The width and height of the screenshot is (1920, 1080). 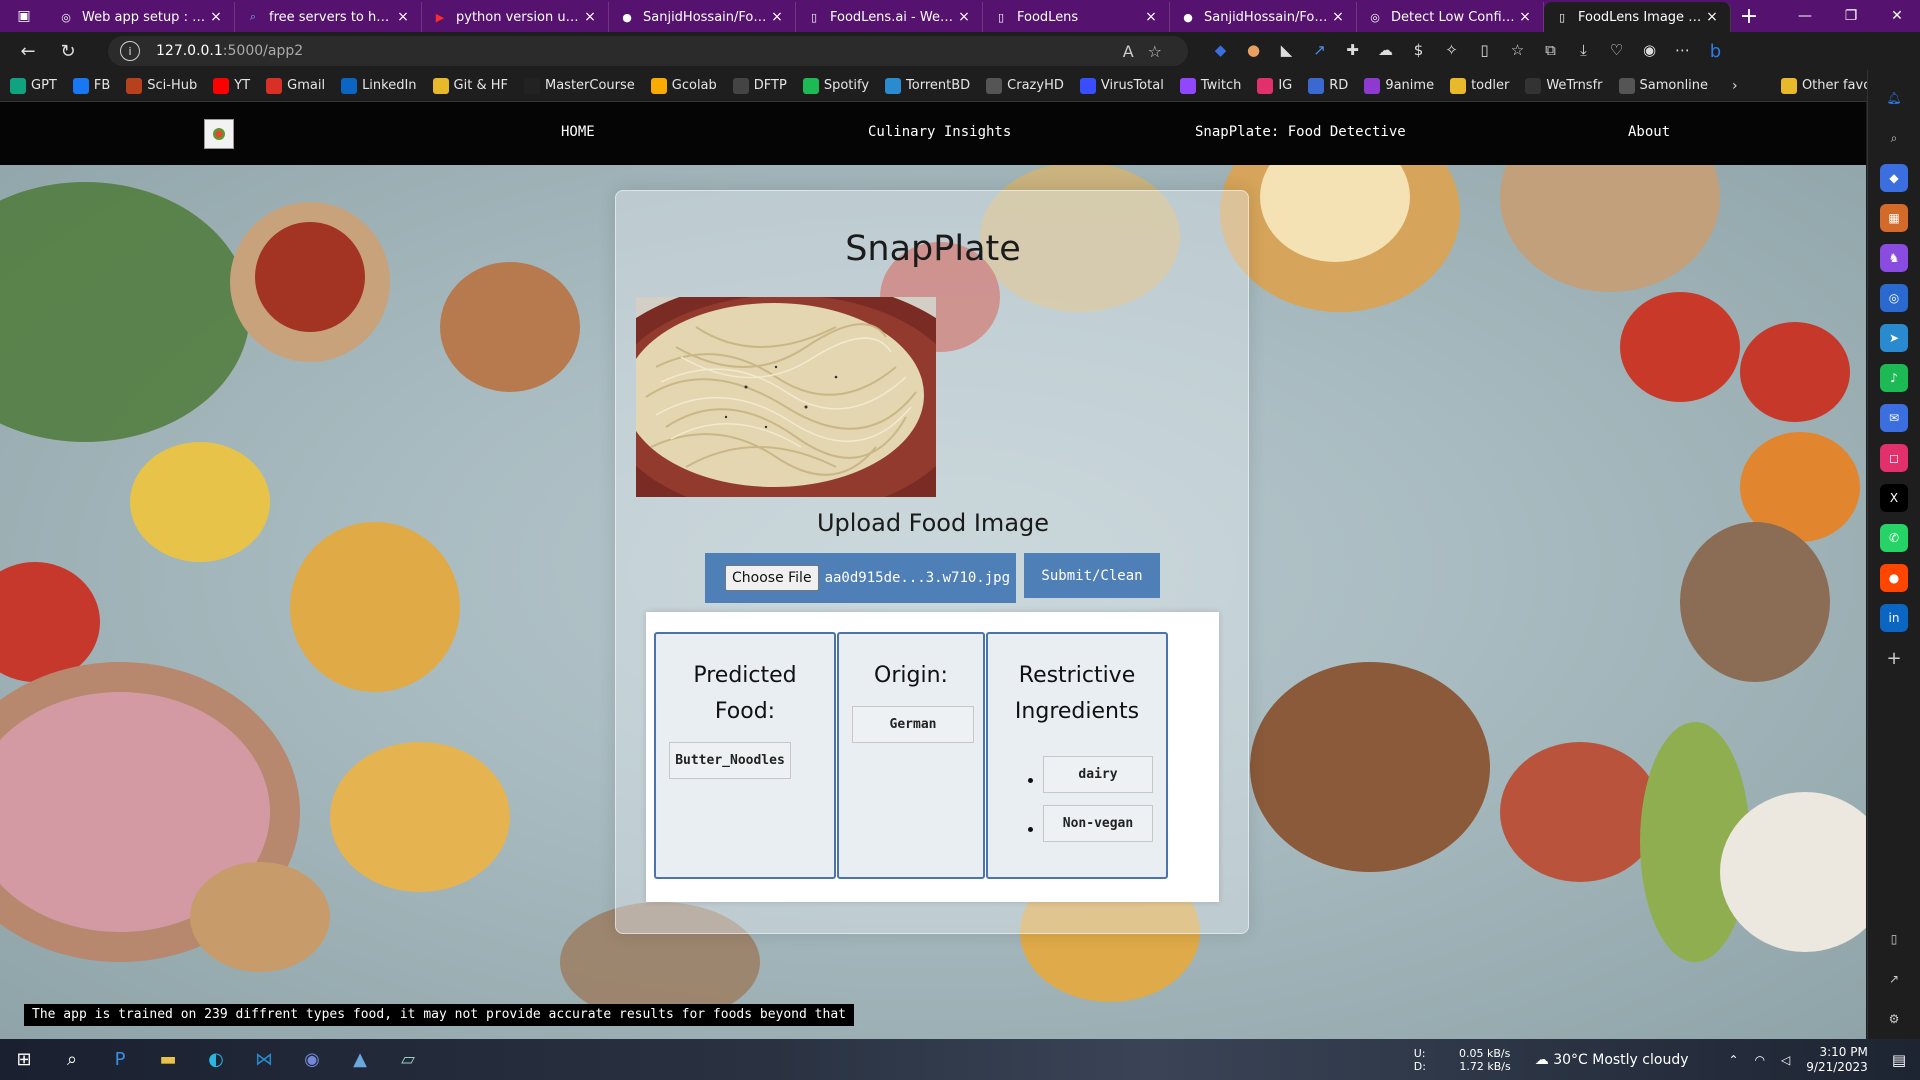 What do you see at coordinates (1649, 51) in the screenshot?
I see `profile-avatar: ◉` at bounding box center [1649, 51].